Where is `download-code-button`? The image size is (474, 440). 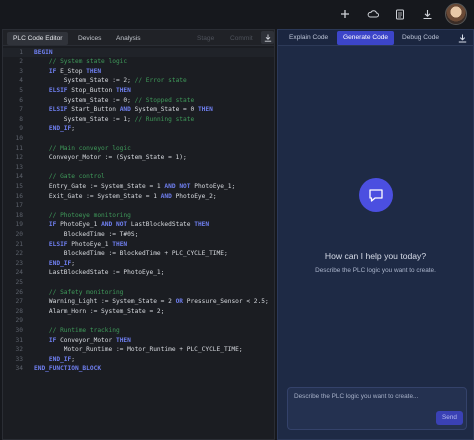 download-code-button is located at coordinates (267, 37).